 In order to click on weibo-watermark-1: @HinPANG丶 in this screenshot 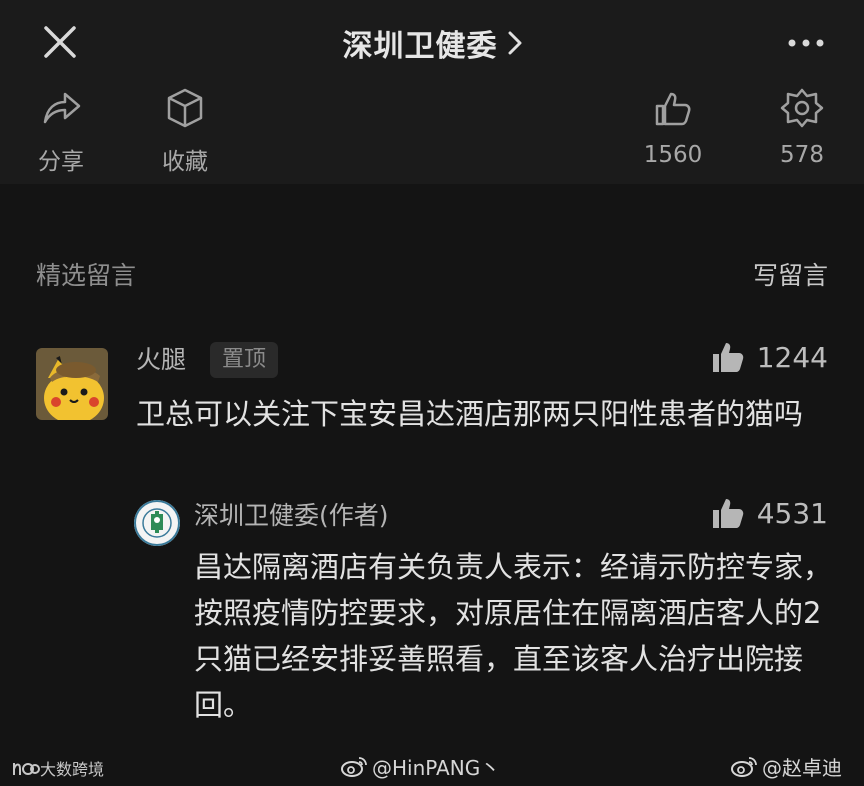, I will do `click(420, 766)`.